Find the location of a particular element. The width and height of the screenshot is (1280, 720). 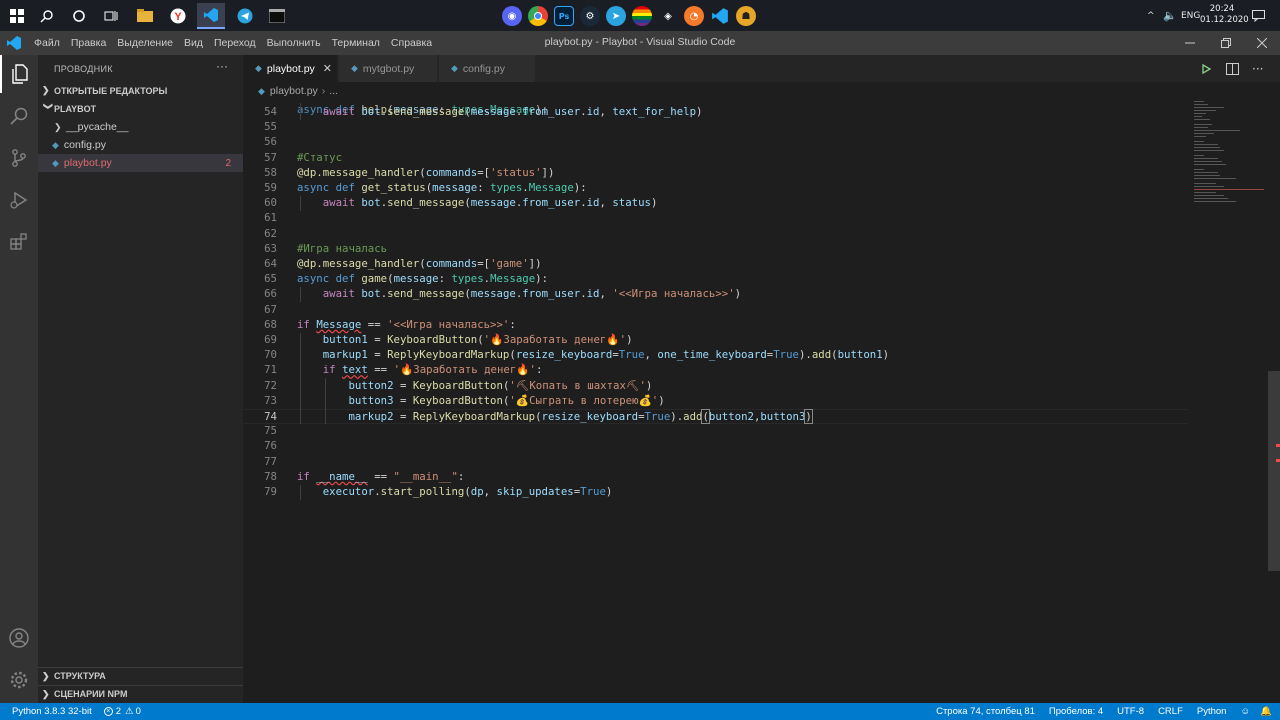

close-tab-icon: ✕ is located at coordinates (327, 68).